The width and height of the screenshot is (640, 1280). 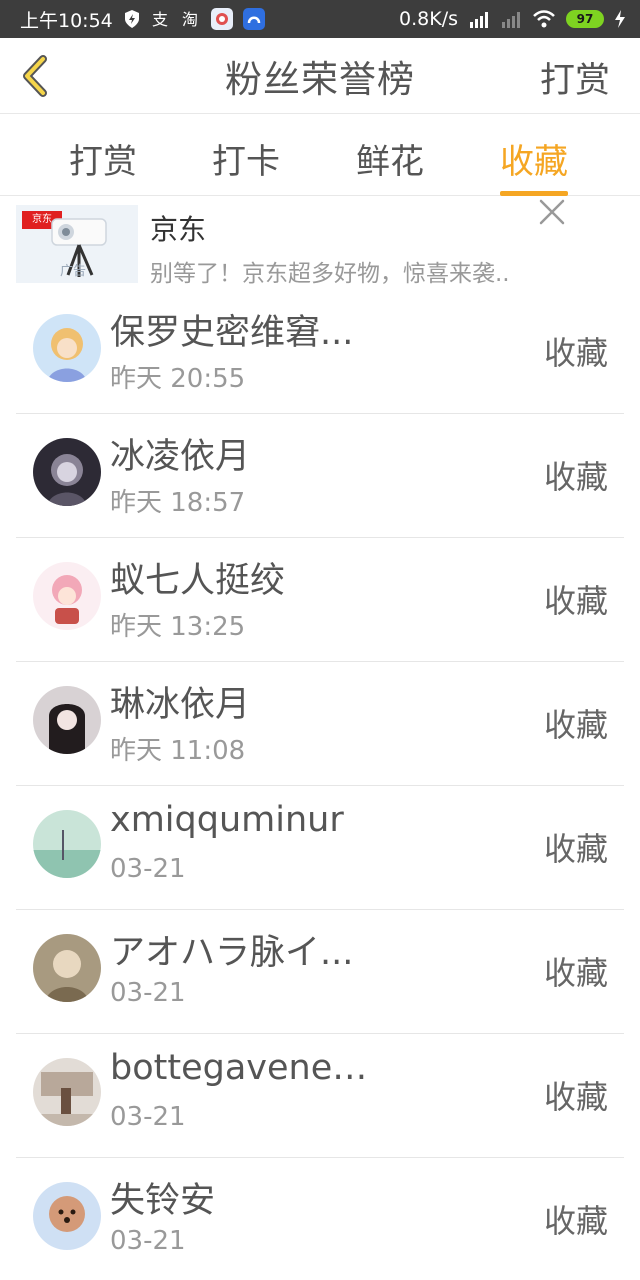 I want to click on list-item: bottegaveneti... 03-21 收藏, so click(x=320, y=1096).